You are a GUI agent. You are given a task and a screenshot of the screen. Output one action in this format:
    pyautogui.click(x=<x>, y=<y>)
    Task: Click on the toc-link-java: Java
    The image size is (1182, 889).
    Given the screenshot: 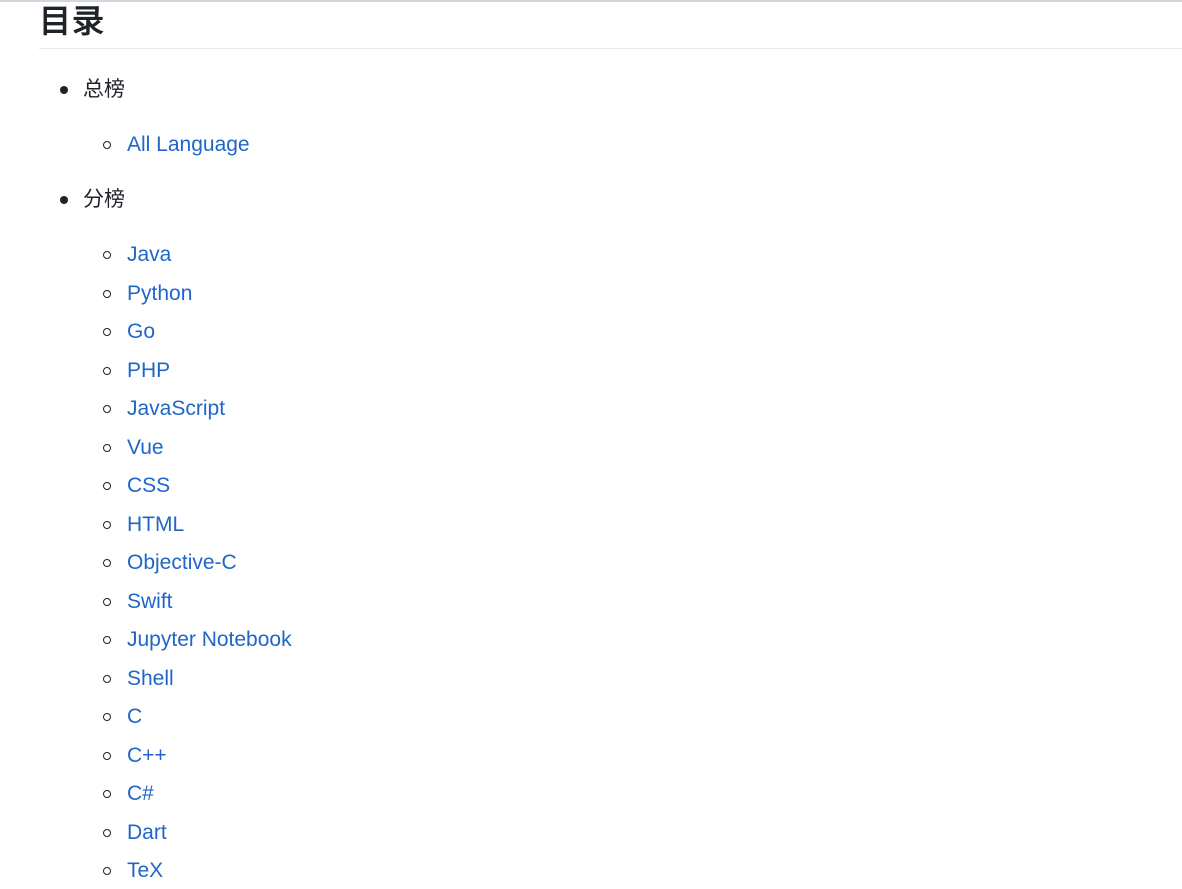 What is the action you would take?
    pyautogui.click(x=149, y=255)
    